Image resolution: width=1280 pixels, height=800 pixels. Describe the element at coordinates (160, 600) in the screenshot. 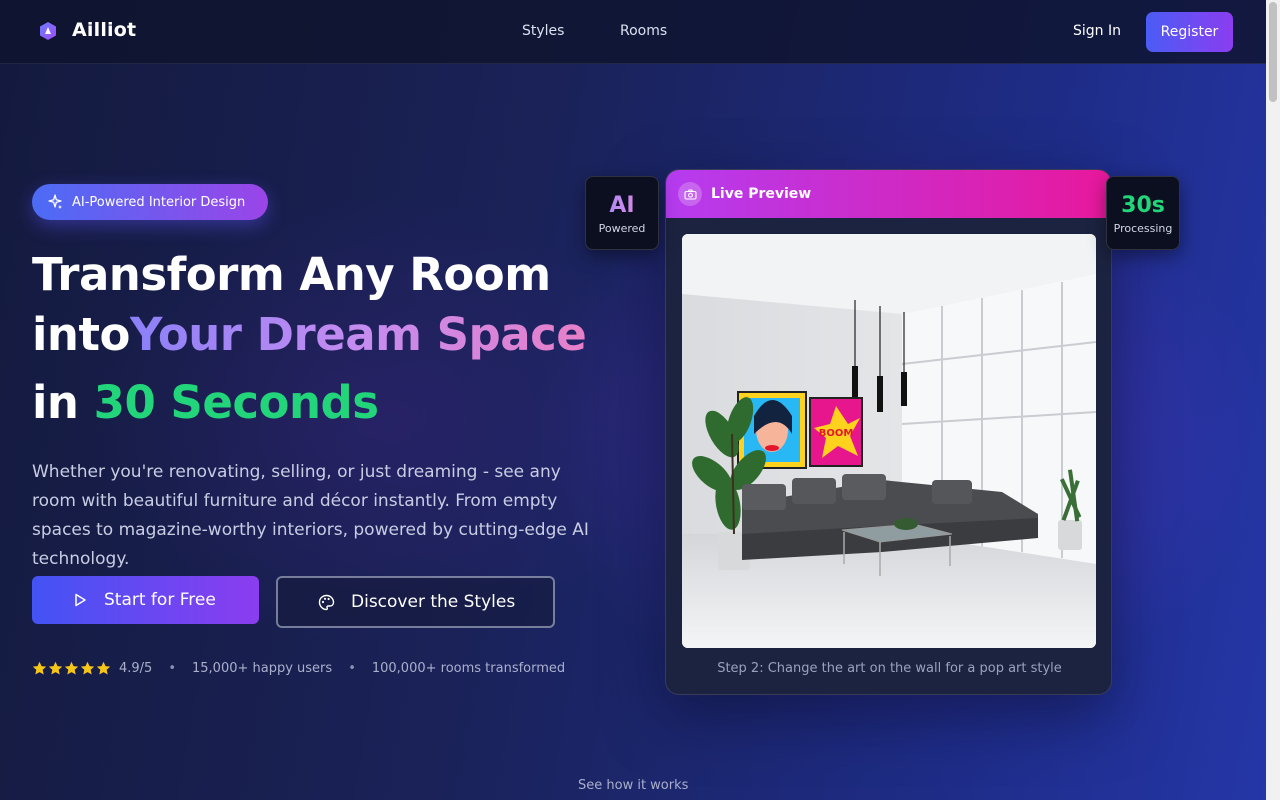

I see `start-for-free-label: Start for Free` at that location.